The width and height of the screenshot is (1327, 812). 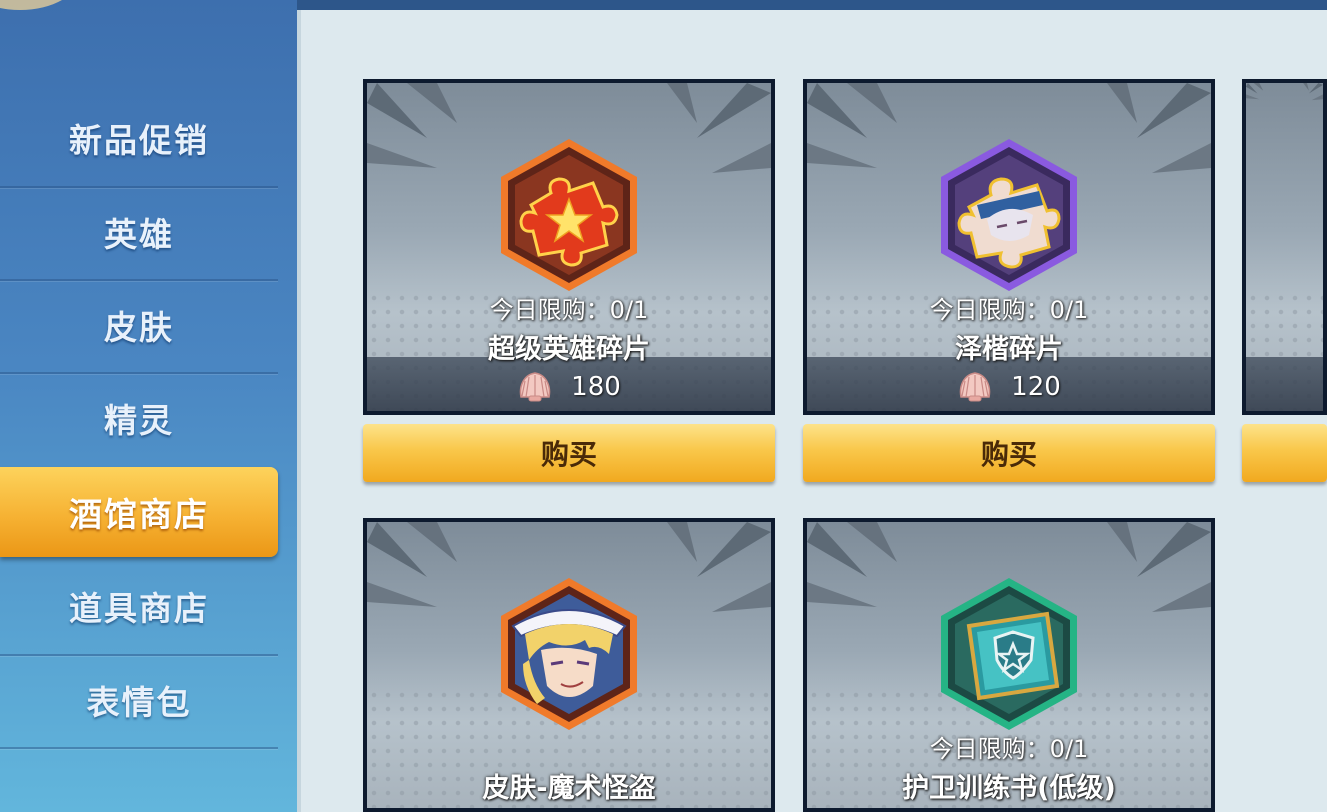 I want to click on sidebar-item-skins: 皮肤, so click(x=139, y=325).